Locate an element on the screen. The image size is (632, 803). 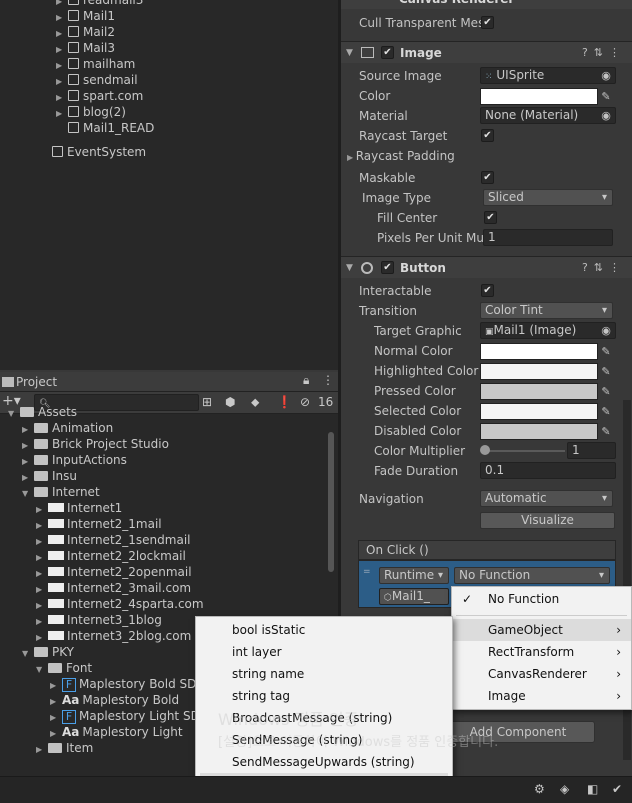
project-item: ▶ Internet2_1sendmail is located at coordinates (113, 540).